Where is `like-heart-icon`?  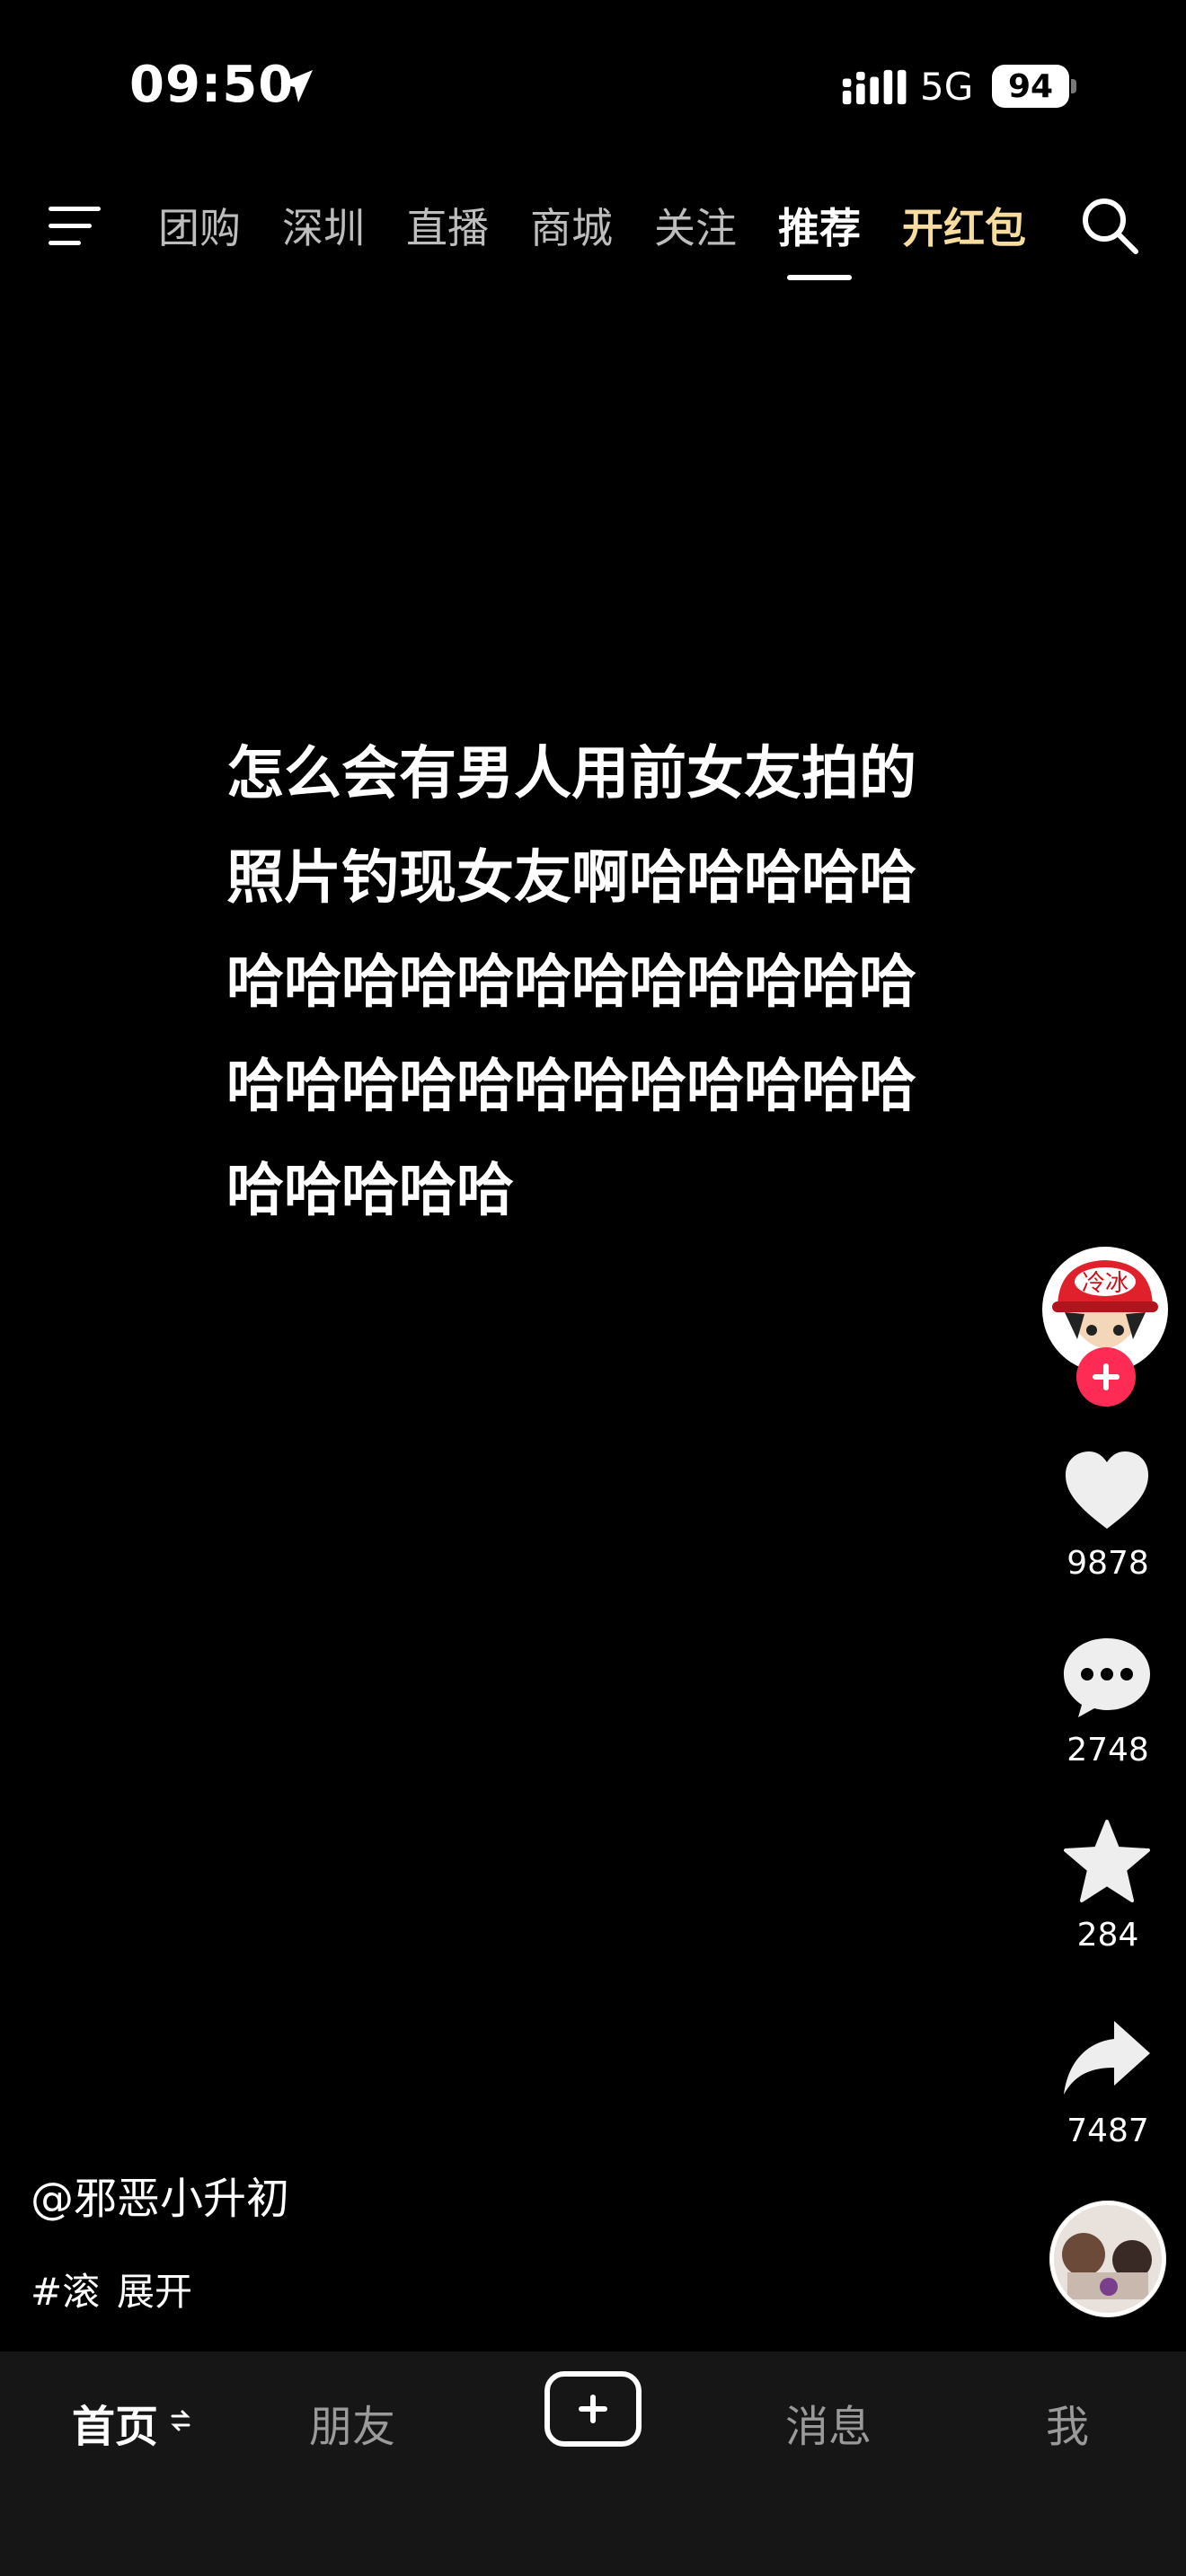
like-heart-icon is located at coordinates (1107, 1491).